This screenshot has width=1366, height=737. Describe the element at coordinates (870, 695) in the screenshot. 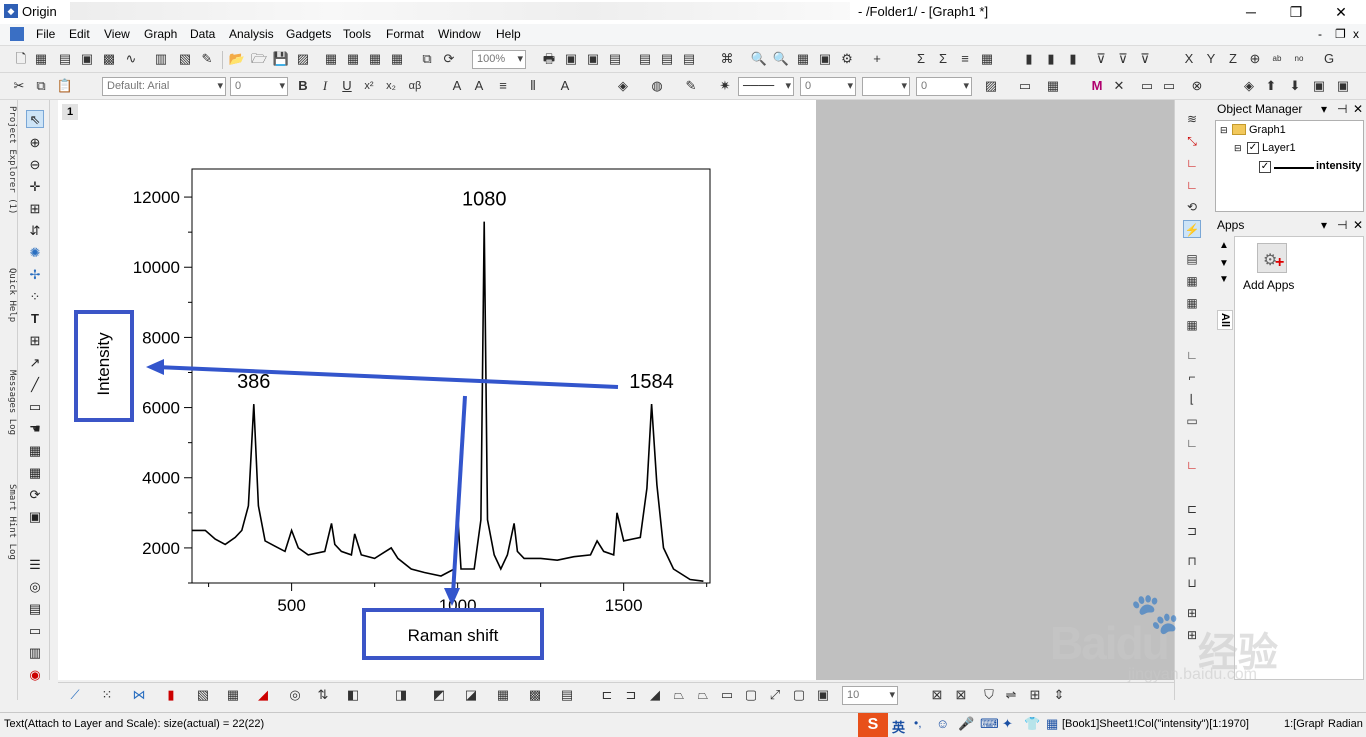

I see `size-combo: 10` at that location.